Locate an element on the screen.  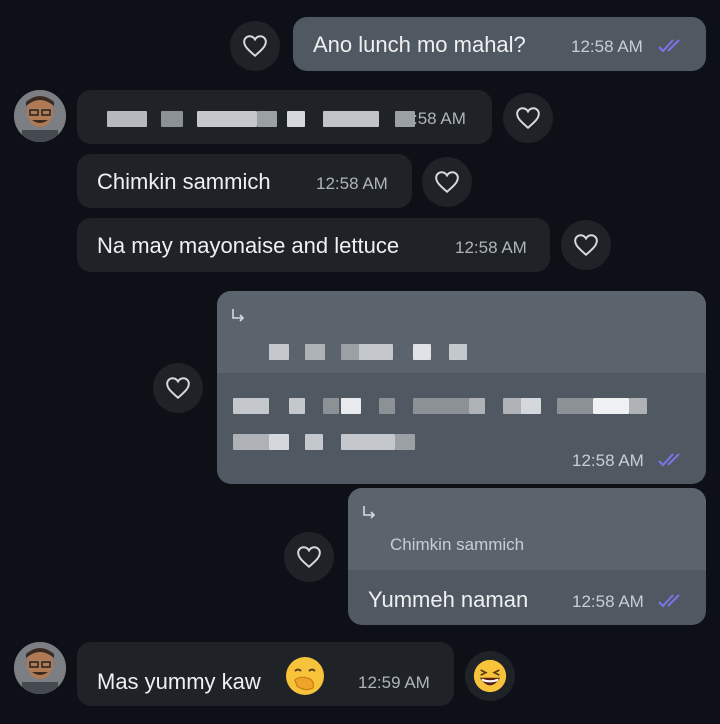
incoming-message-bubble: Chimkin sammich 12:58 AM is located at coordinates (244, 181).